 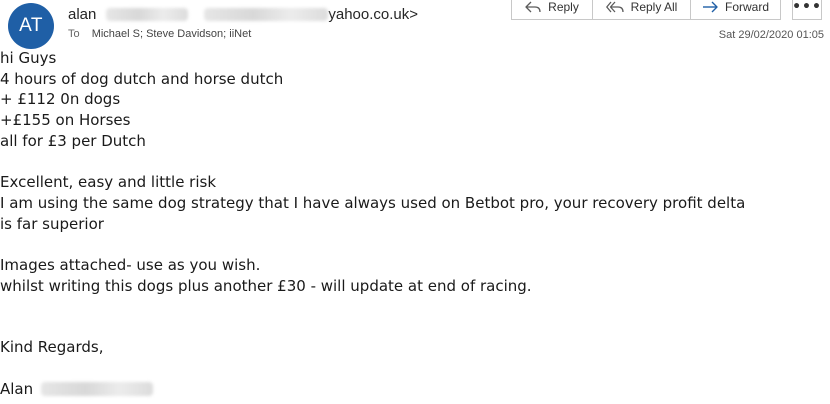 I want to click on closing-line: Kind Regards,, so click(x=52, y=347).